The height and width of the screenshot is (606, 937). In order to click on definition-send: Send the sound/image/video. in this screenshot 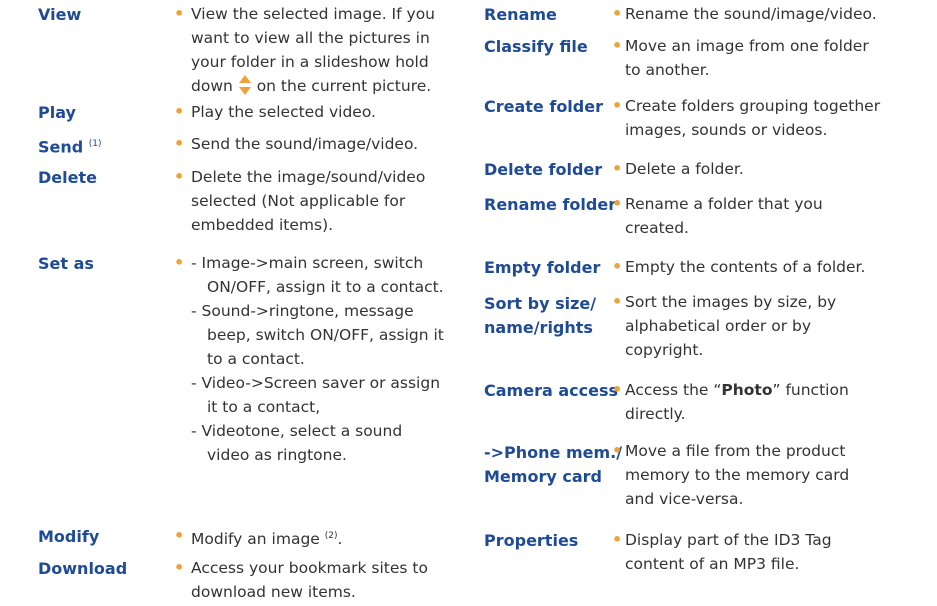, I will do `click(304, 144)`.